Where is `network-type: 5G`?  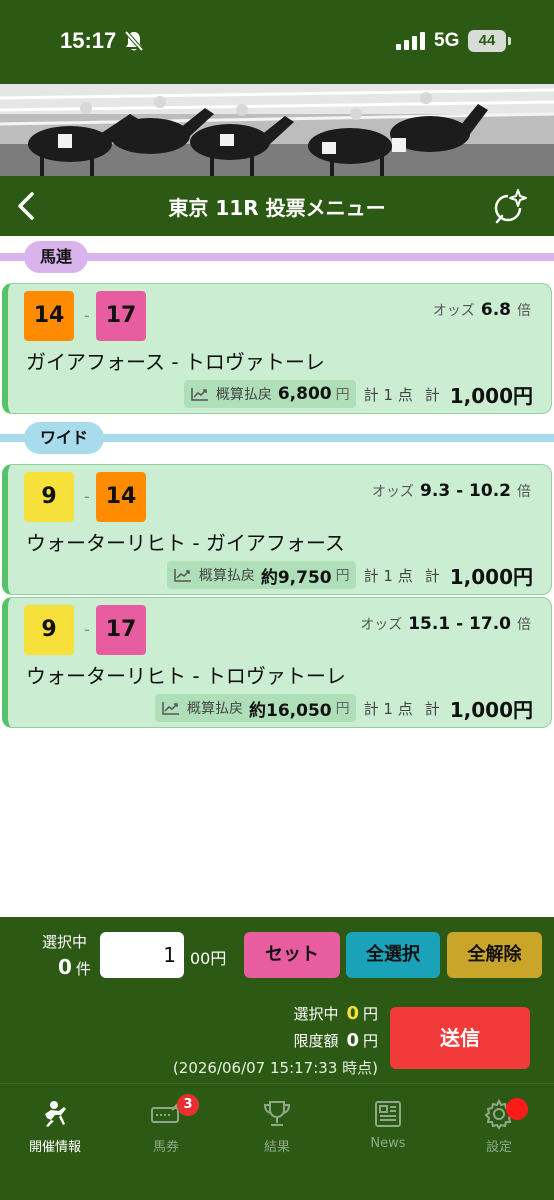 network-type: 5G is located at coordinates (447, 40).